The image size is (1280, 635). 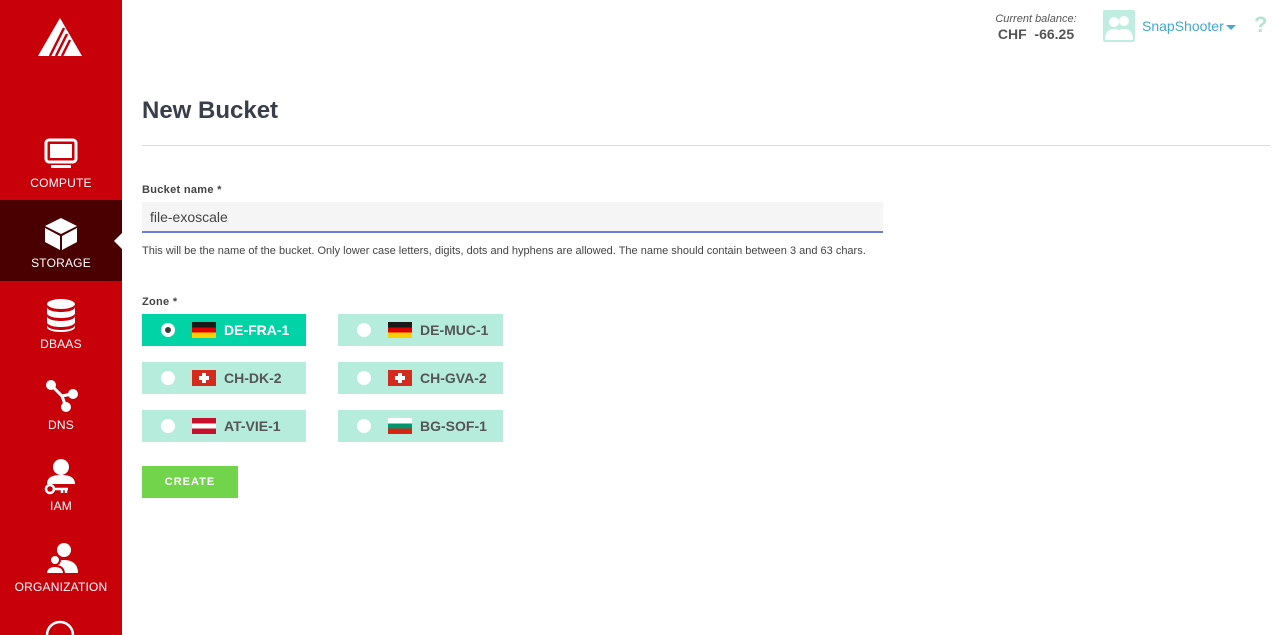 What do you see at coordinates (61, 154) in the screenshot?
I see `monitor-icon` at bounding box center [61, 154].